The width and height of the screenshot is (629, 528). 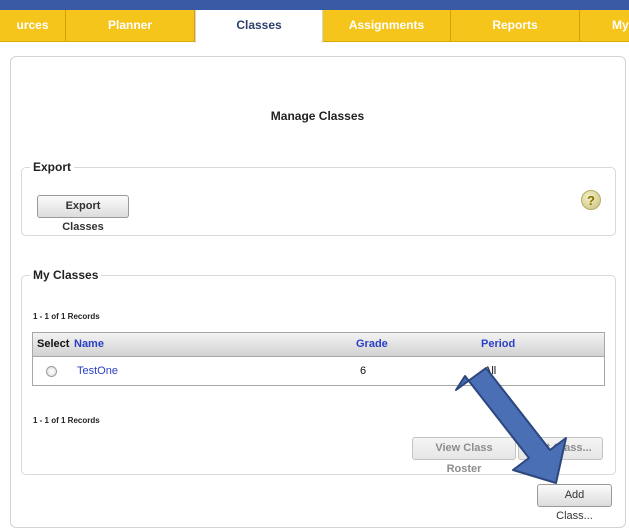 What do you see at coordinates (591, 200) in the screenshot?
I see `question-mark-icon: ?` at bounding box center [591, 200].